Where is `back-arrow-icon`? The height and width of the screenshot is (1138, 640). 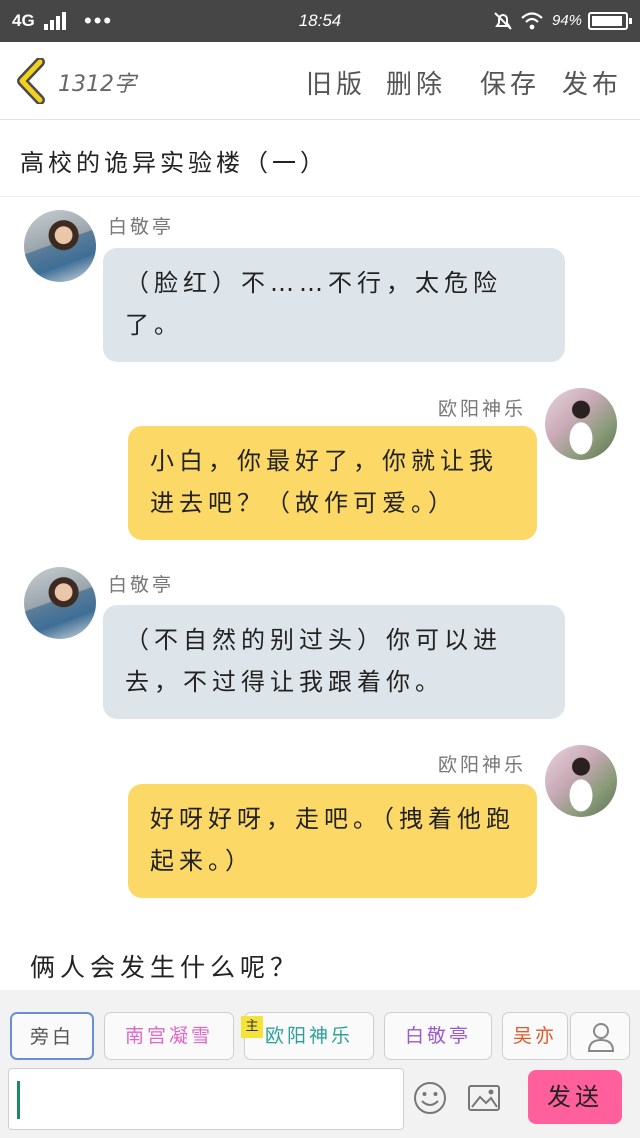
back-arrow-icon is located at coordinates (32, 81).